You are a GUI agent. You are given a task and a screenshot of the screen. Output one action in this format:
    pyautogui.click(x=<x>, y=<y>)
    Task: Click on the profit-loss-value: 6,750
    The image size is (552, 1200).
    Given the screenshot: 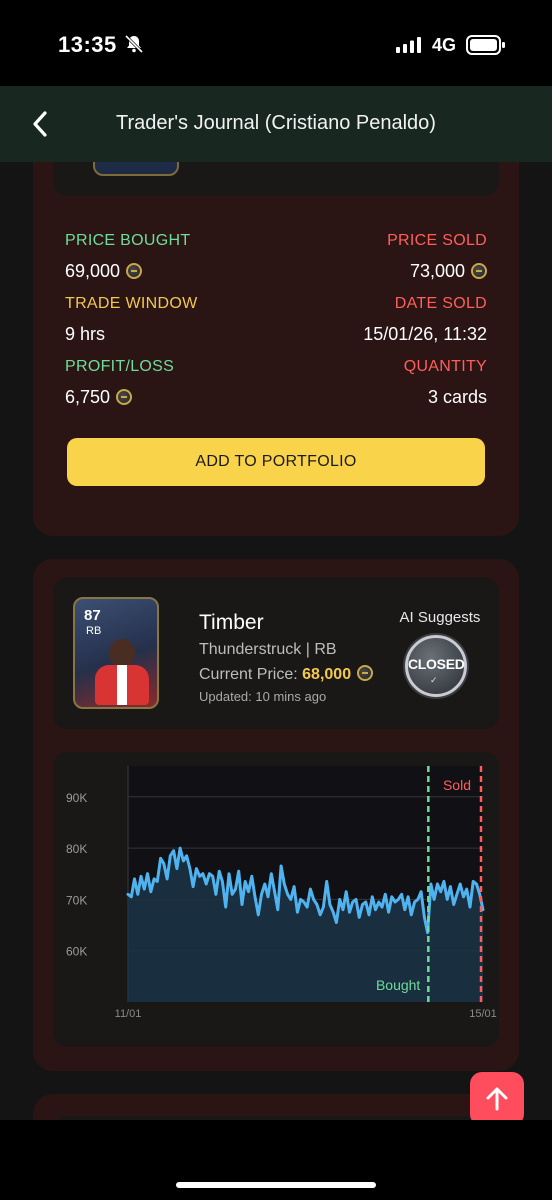 What is the action you would take?
    pyautogui.click(x=88, y=397)
    